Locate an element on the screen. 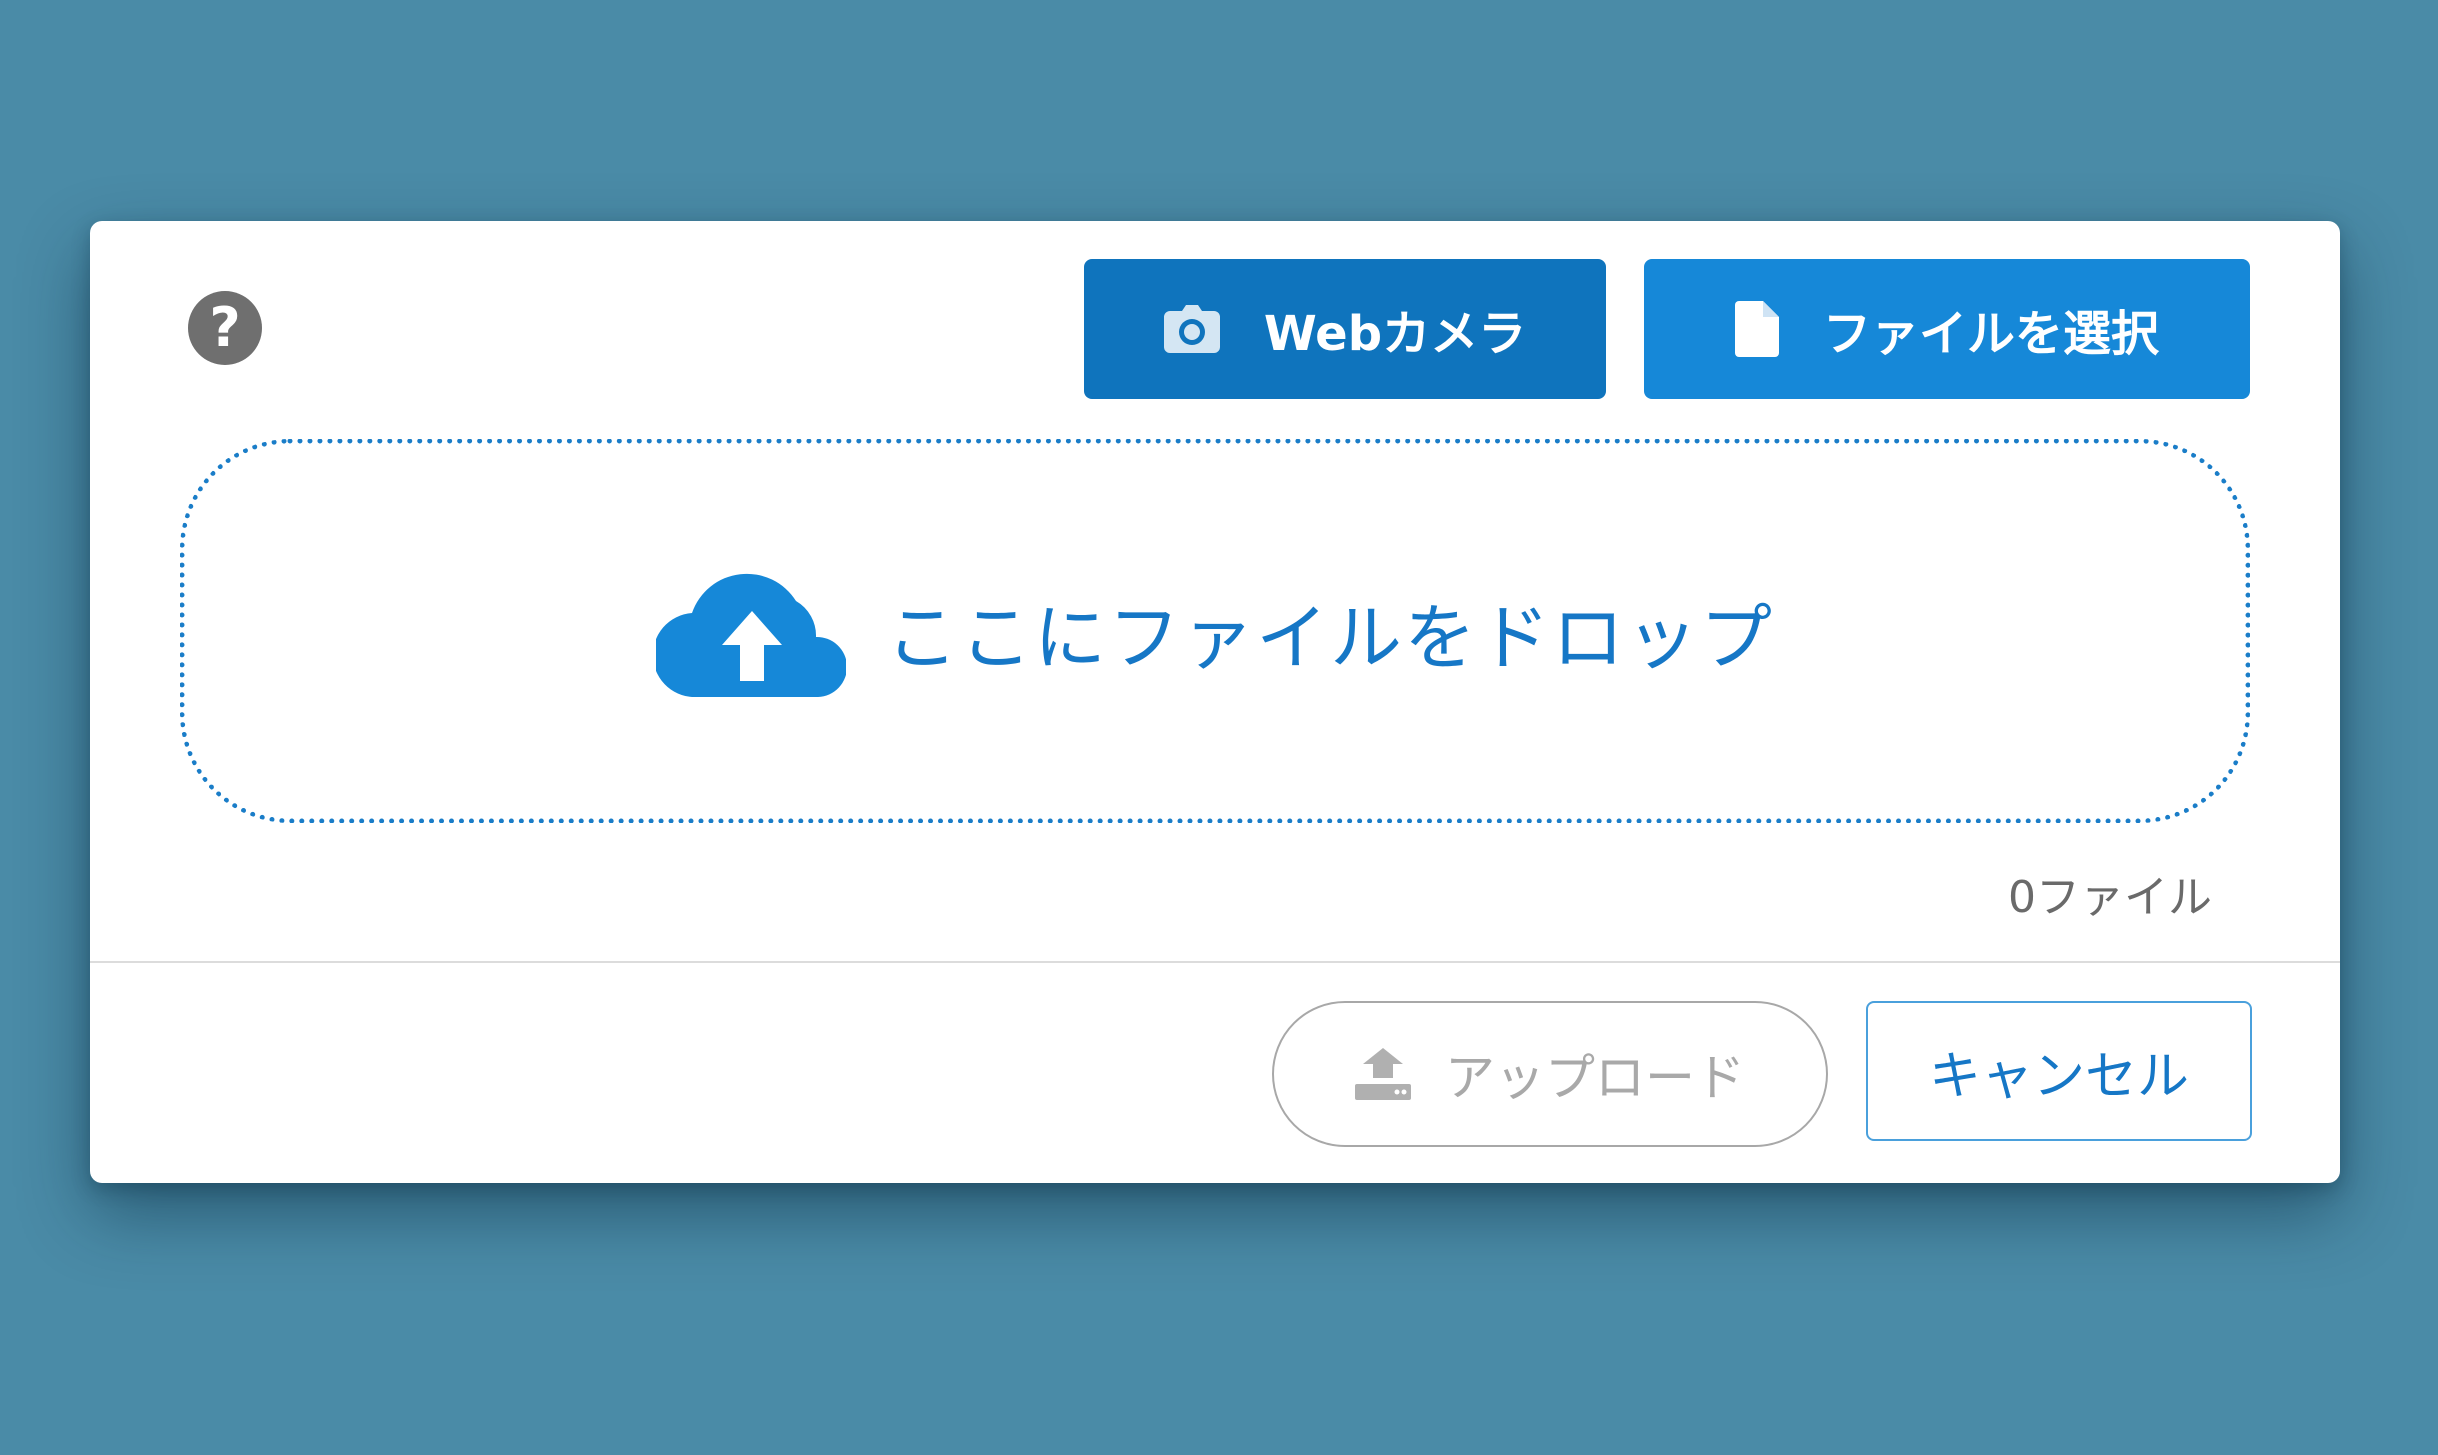  select-file-button: ファイルを選択 is located at coordinates (1947, 329).